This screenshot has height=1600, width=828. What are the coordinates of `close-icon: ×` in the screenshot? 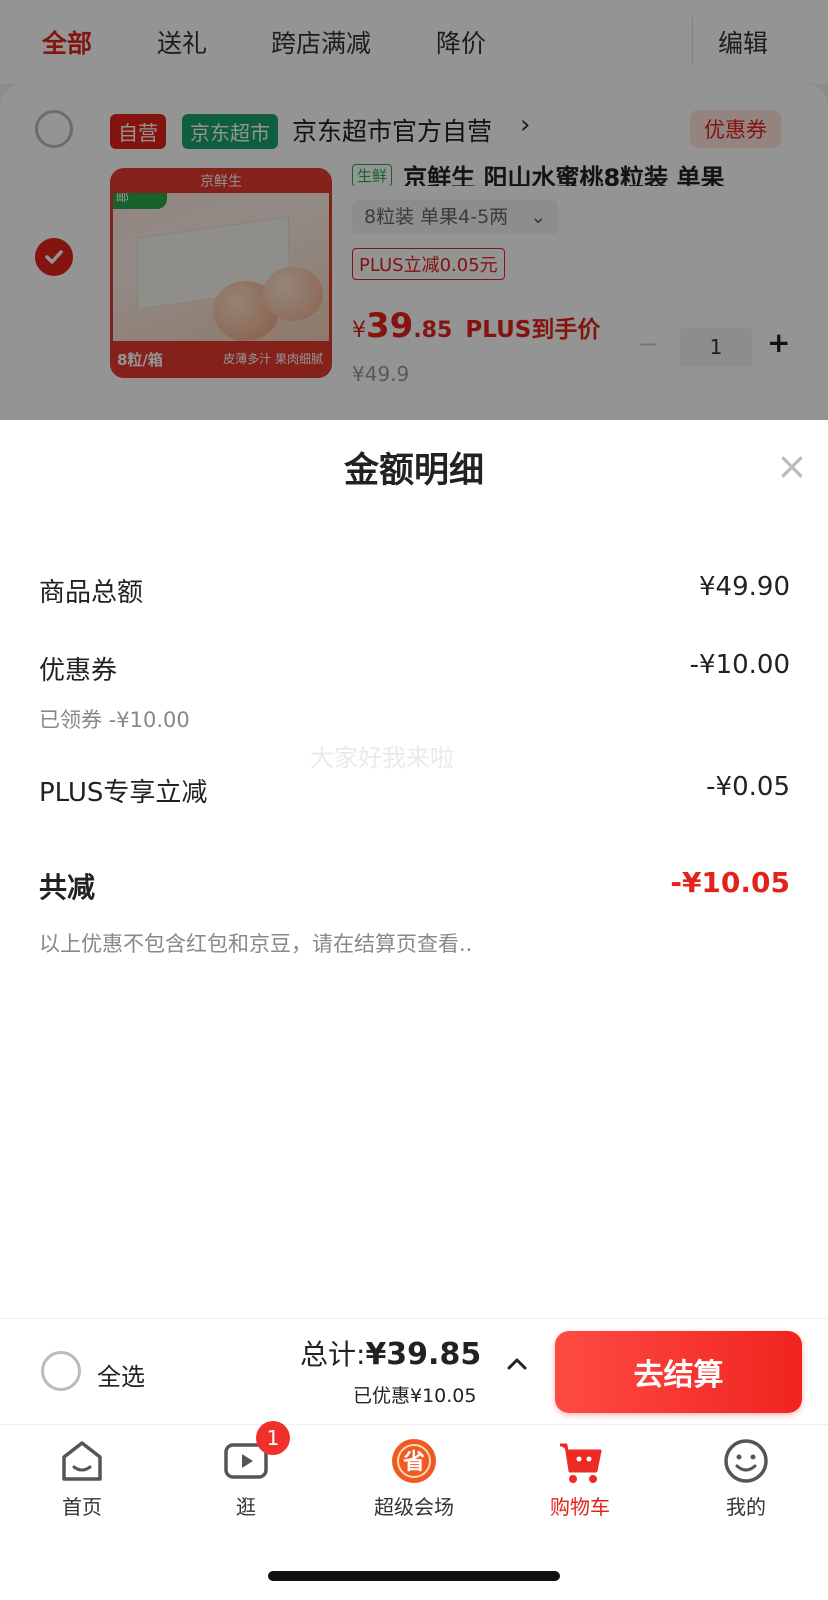 It's located at (792, 466).